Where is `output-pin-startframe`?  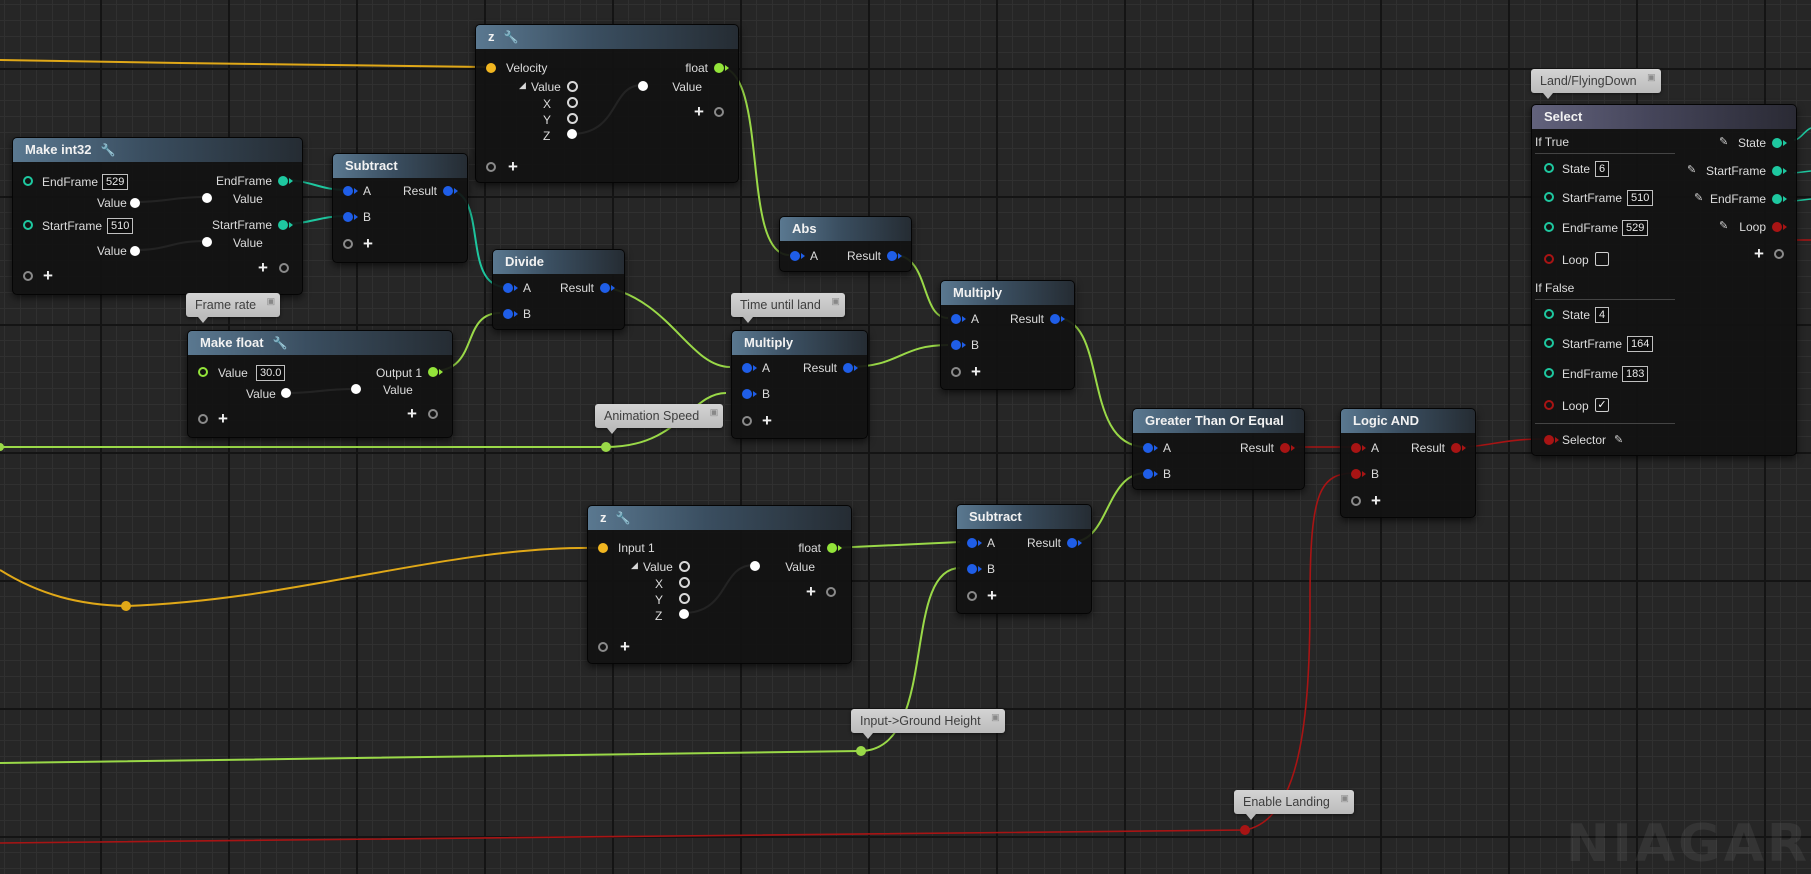
output-pin-startframe is located at coordinates (1779, 171).